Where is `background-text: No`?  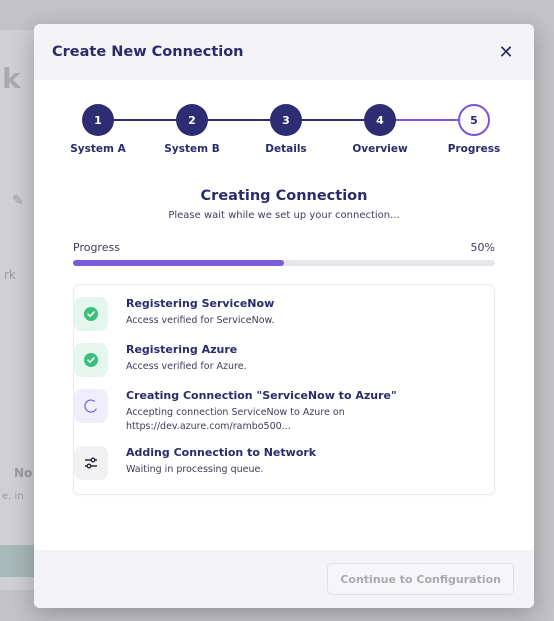 background-text: No is located at coordinates (23, 473).